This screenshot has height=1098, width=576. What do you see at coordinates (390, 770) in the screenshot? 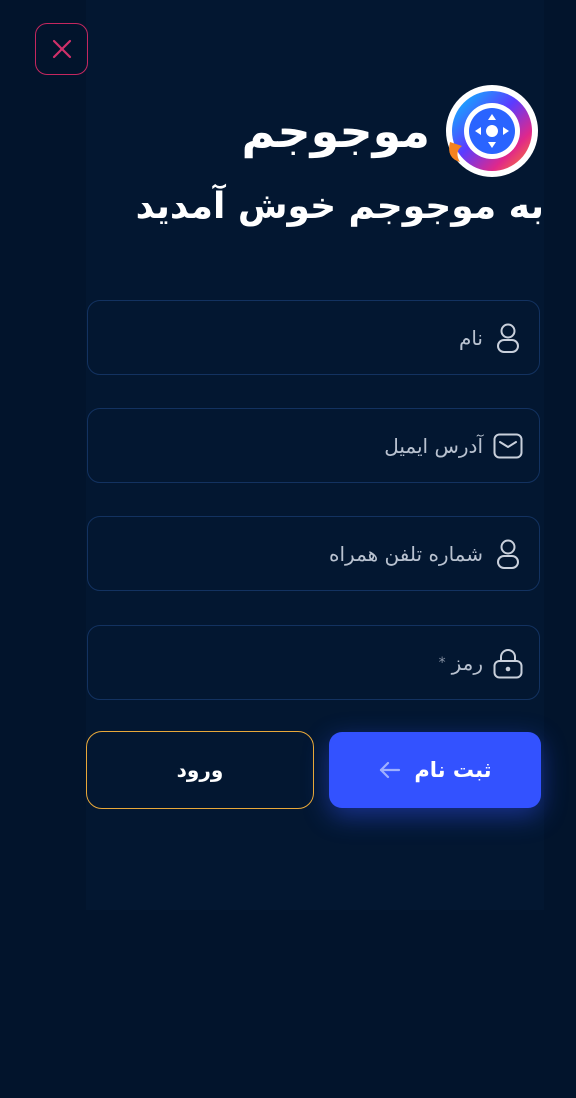
I see `arrow-left-icon` at bounding box center [390, 770].